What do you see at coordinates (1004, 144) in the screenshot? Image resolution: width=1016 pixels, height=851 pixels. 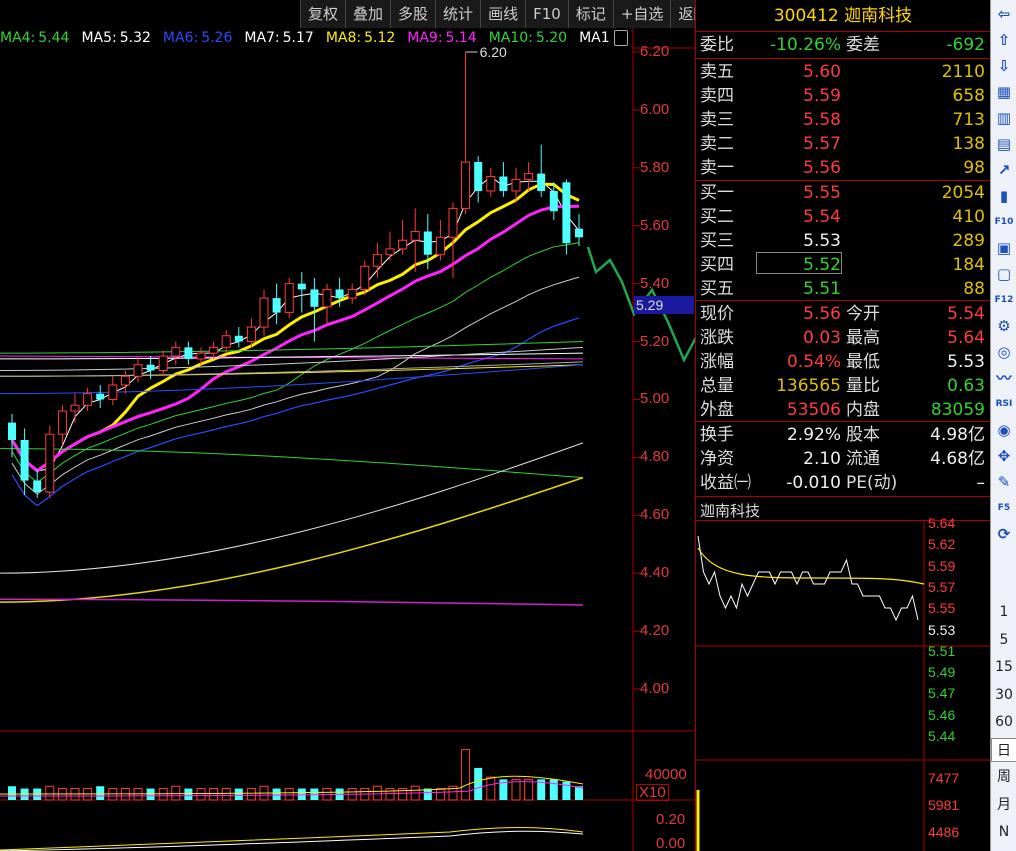 I see `chart-icon: ▤` at bounding box center [1004, 144].